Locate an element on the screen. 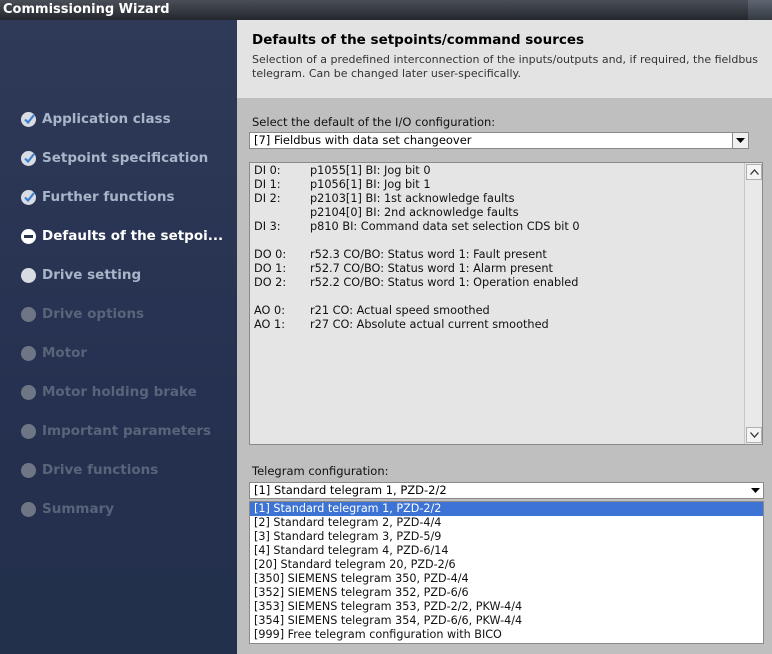 This screenshot has width=772, height=654. telegram-option: [3] Standard telegram 3, PZD-5/9 is located at coordinates (506, 537).